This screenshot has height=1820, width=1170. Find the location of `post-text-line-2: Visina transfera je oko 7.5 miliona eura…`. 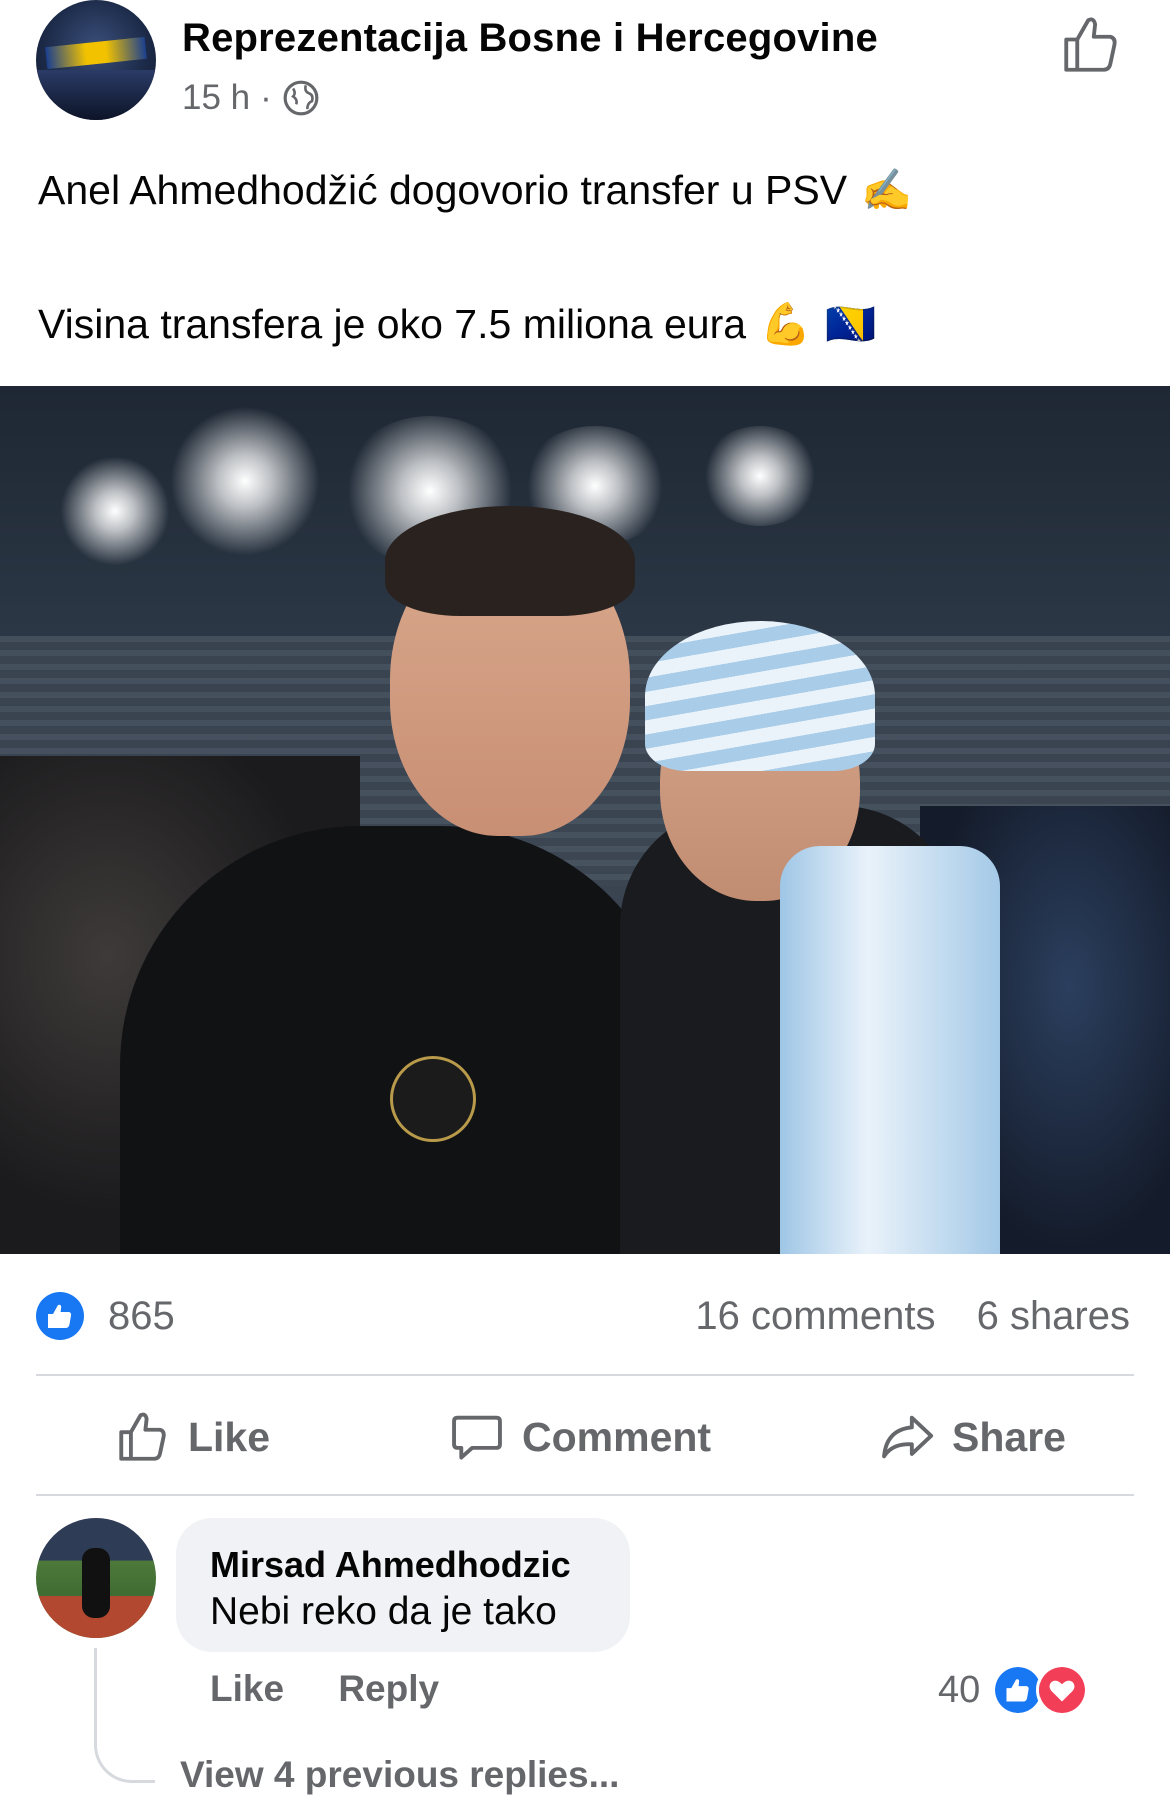

post-text-line-2: Visina transfera je oko 7.5 miliona eura… is located at coordinates (475, 324).